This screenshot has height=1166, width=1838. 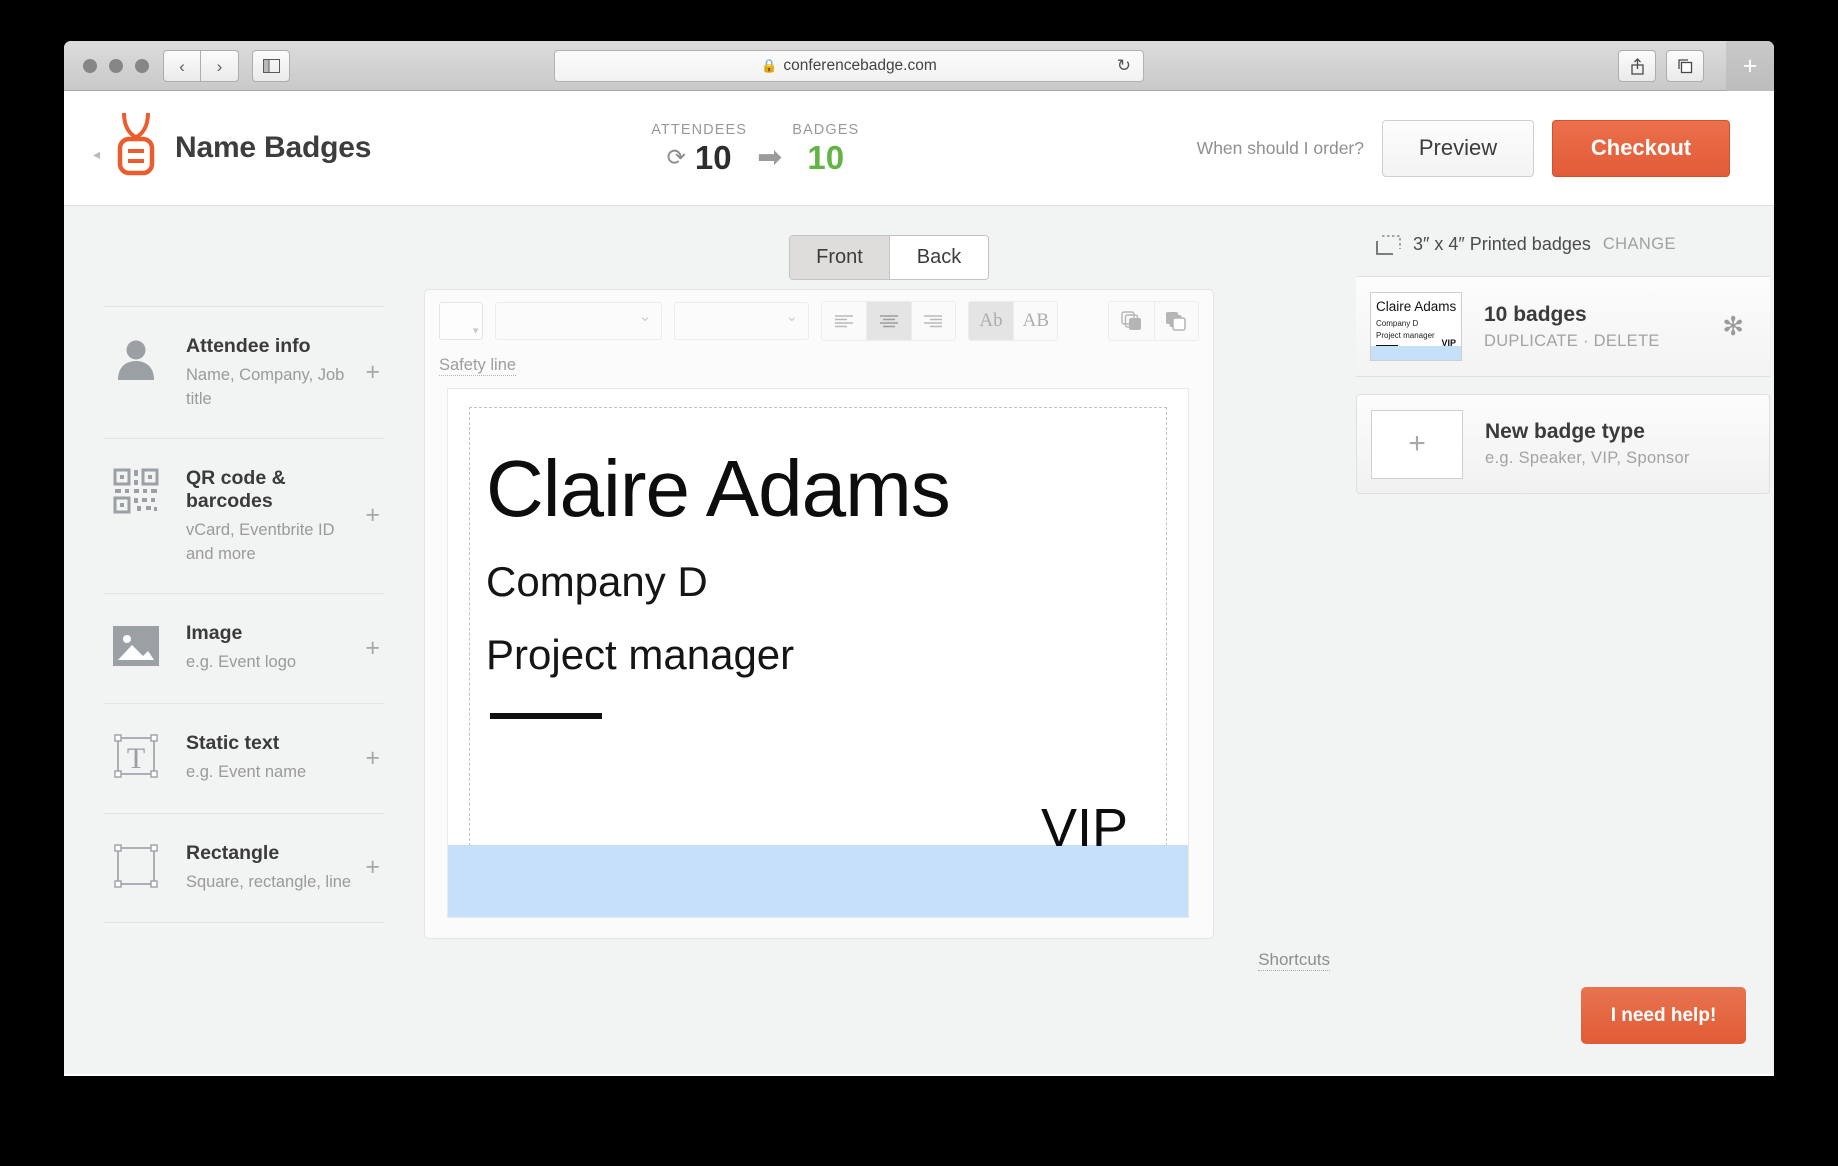 I want to click on thumb-name: Claire Adams, so click(x=1416, y=306).